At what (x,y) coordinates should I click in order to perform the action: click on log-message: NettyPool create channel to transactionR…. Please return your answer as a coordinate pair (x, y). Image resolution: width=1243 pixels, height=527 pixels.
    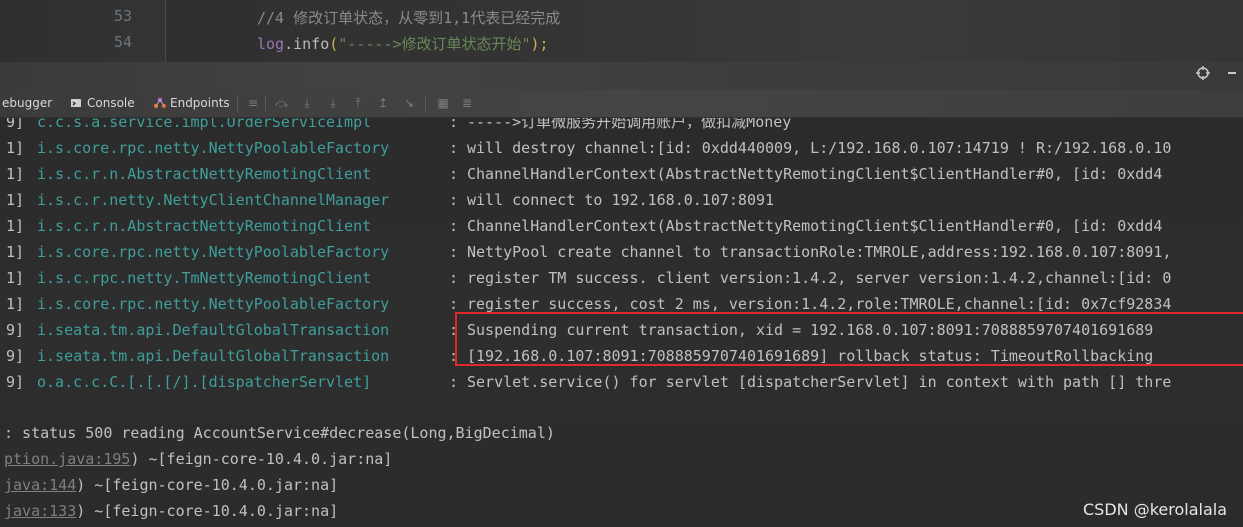
    Looking at the image, I should click on (819, 252).